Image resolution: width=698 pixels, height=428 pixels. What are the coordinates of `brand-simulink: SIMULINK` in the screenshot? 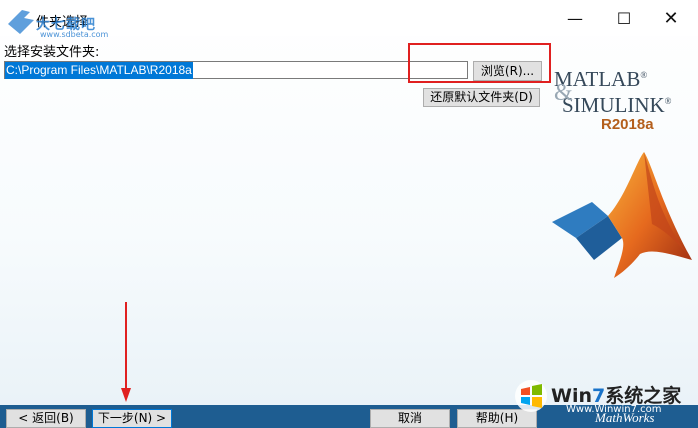 It's located at (613, 105).